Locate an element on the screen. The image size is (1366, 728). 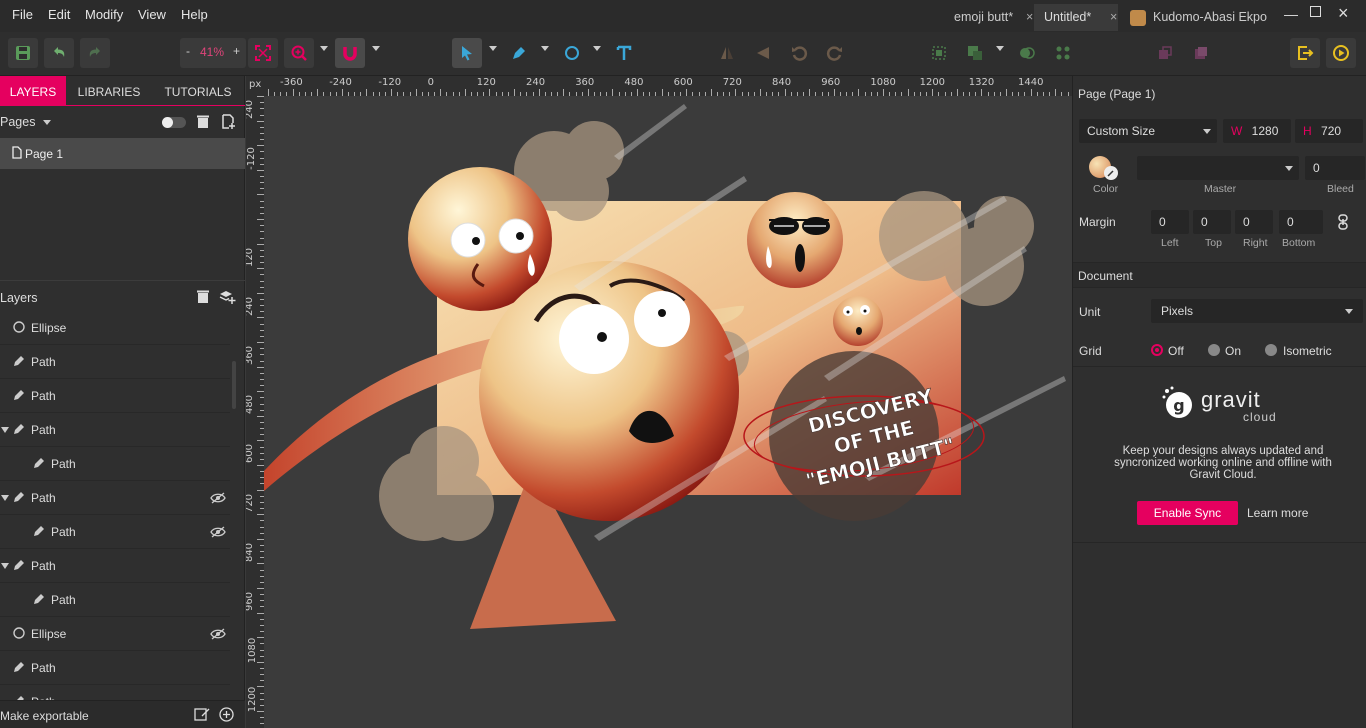
make-exportable-label: Make exportable is located at coordinates (44, 716).